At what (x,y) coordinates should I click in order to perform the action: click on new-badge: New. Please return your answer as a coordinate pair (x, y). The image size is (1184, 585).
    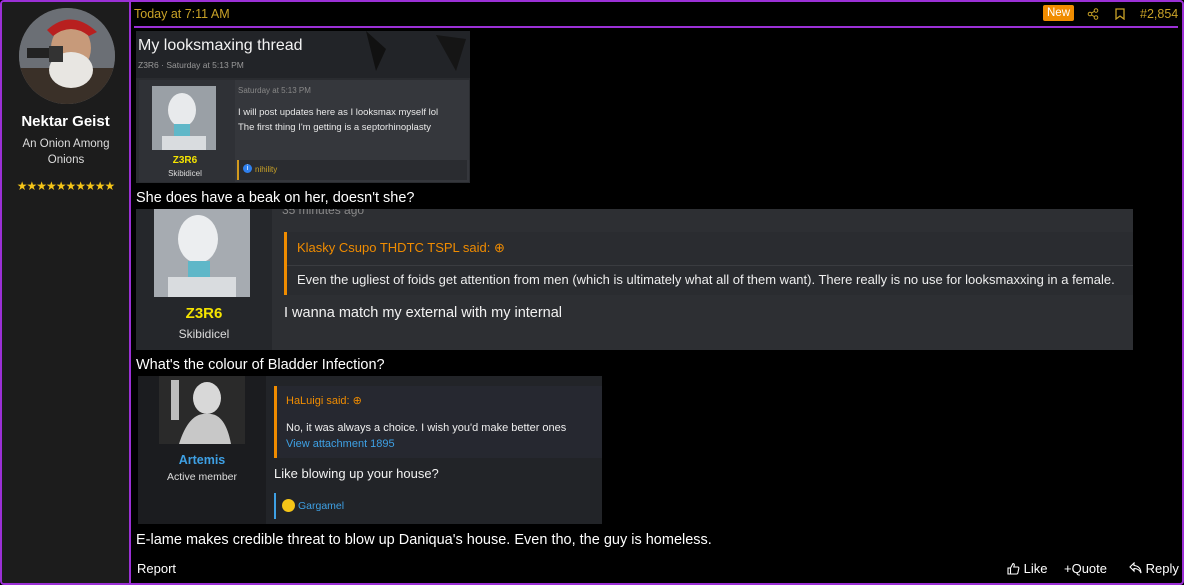
    Looking at the image, I should click on (1059, 13).